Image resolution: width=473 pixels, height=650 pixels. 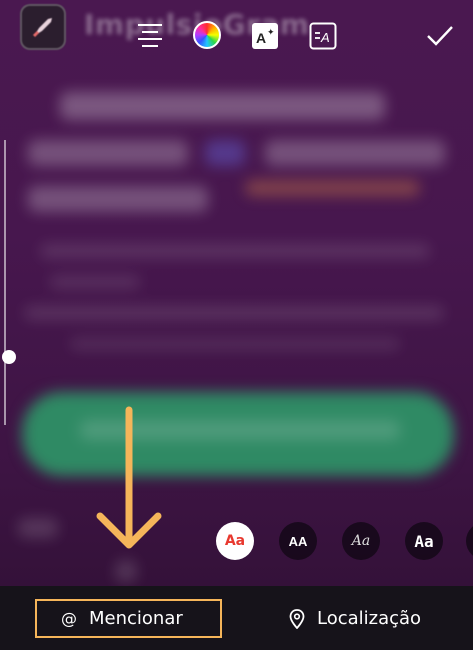 What do you see at coordinates (361, 541) in the screenshot?
I see `font-script-button: Aa` at bounding box center [361, 541].